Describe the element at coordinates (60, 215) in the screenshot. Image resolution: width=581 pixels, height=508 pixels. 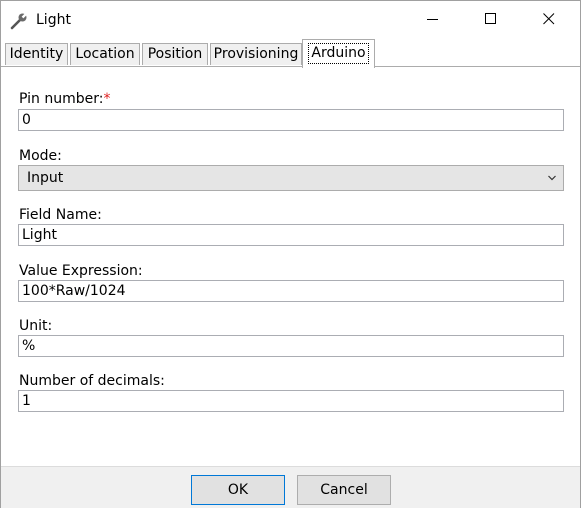
I see `field-name-label: Field Name:` at that location.